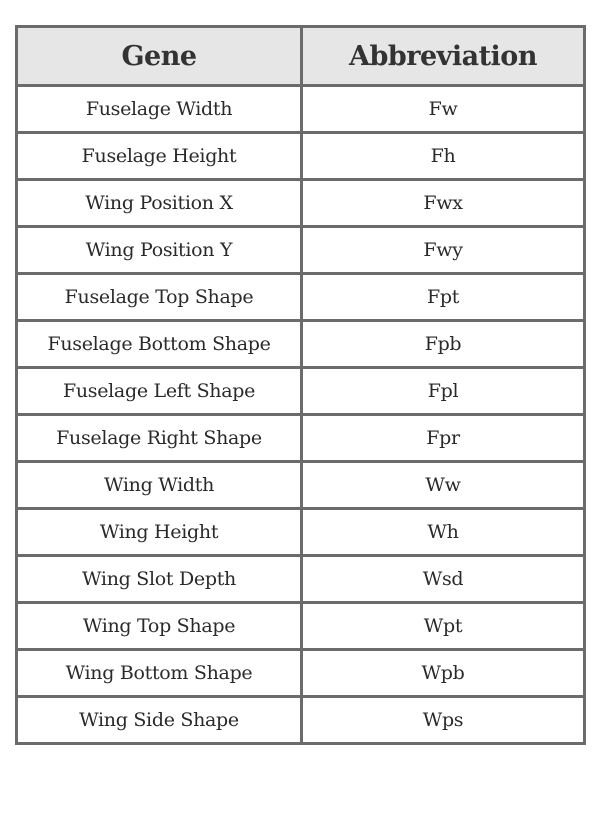  What do you see at coordinates (443, 391) in the screenshot?
I see `abbreviation-cell: Fpl` at bounding box center [443, 391].